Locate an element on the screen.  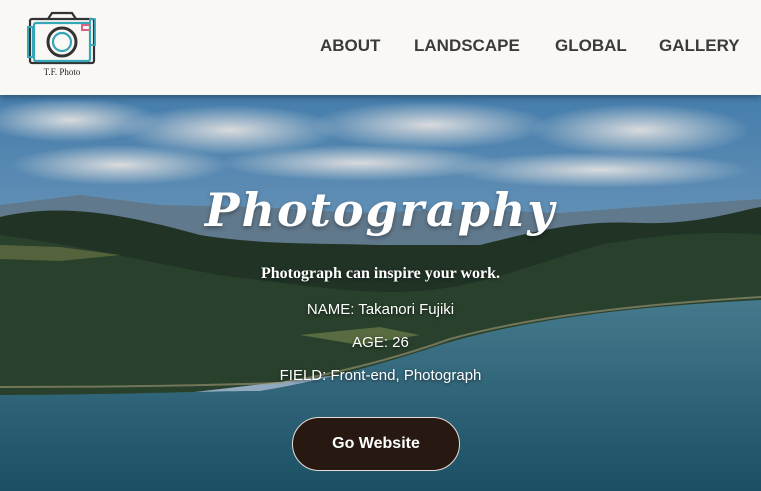
nav-about: ABOUT is located at coordinates (350, 46).